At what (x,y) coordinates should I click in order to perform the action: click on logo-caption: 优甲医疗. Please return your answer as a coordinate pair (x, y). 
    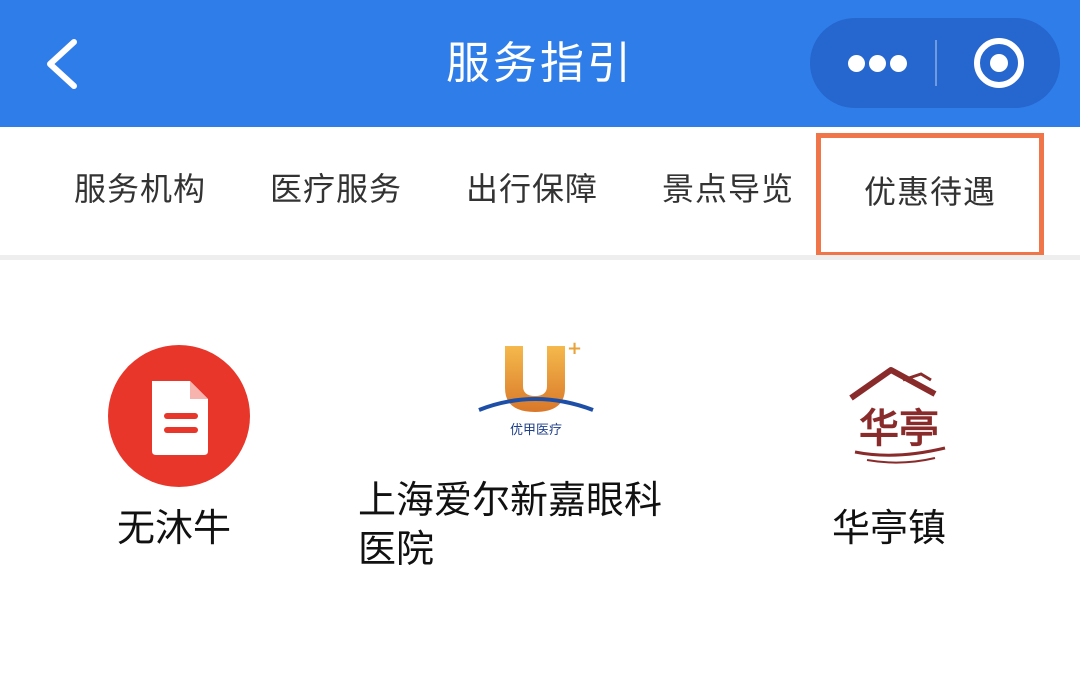
    Looking at the image, I should click on (536, 430).